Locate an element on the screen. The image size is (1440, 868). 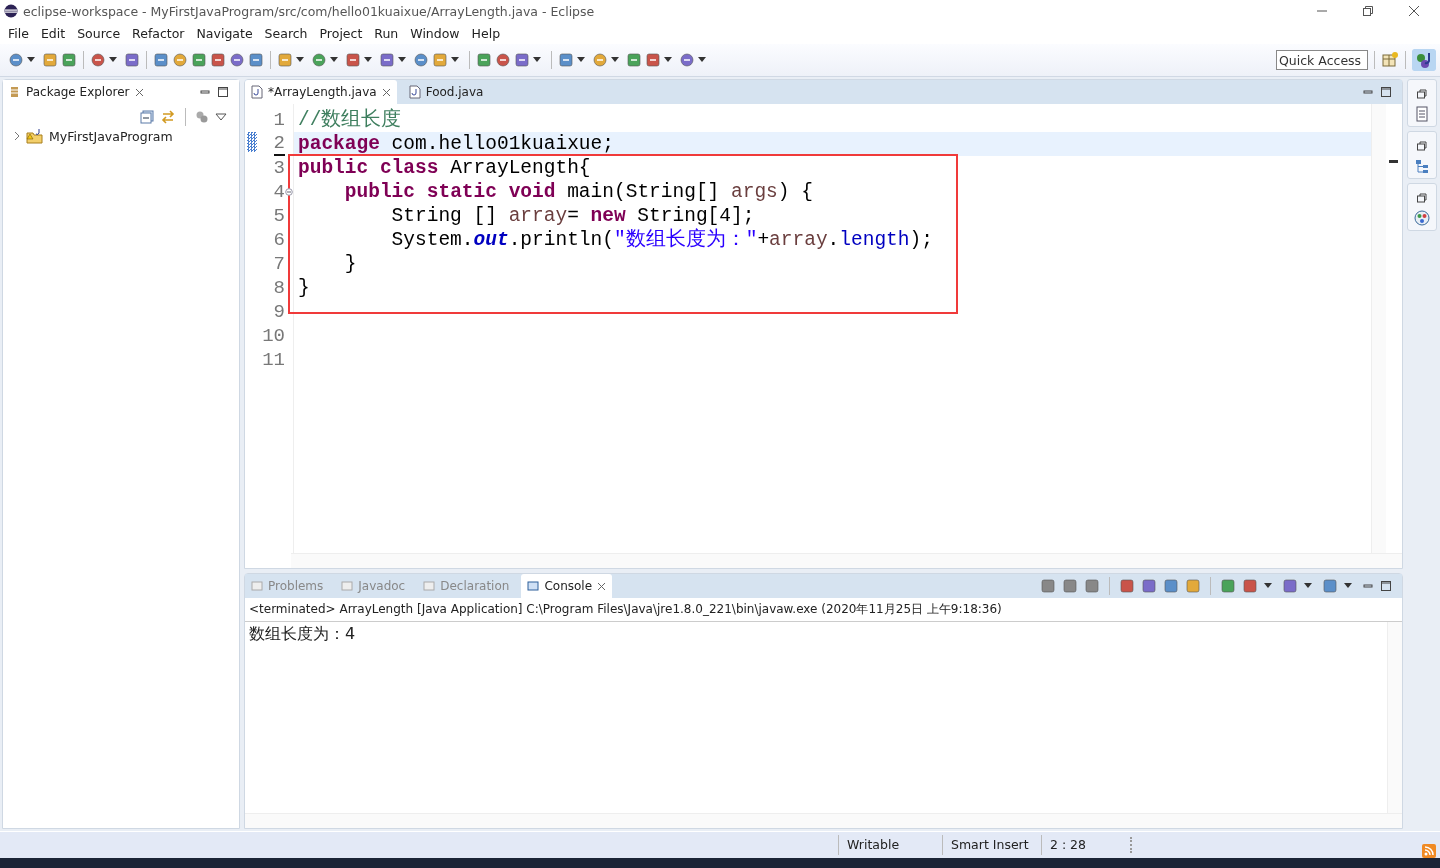
link-arrows-icon is located at coordinates (168, 117).